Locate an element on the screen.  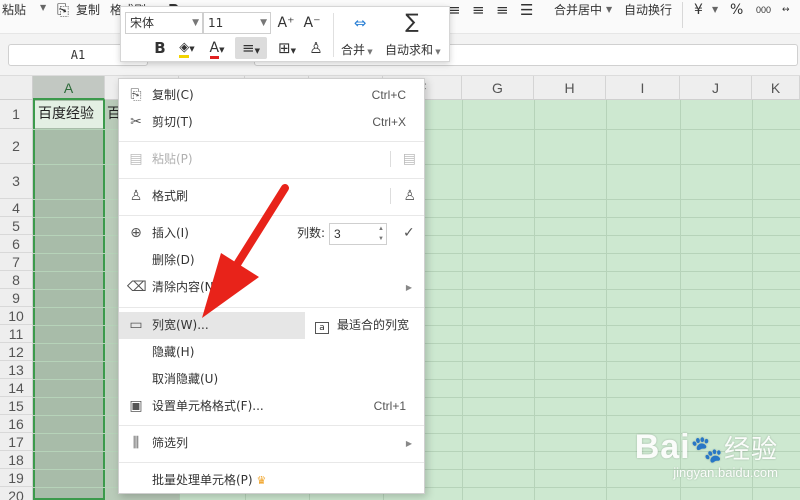
row-header: 6 is located at coordinates (16, 244).